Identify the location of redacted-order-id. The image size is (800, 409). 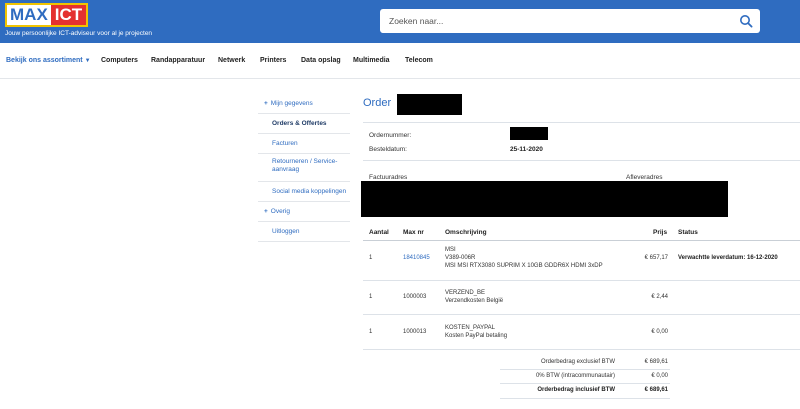
(429, 104).